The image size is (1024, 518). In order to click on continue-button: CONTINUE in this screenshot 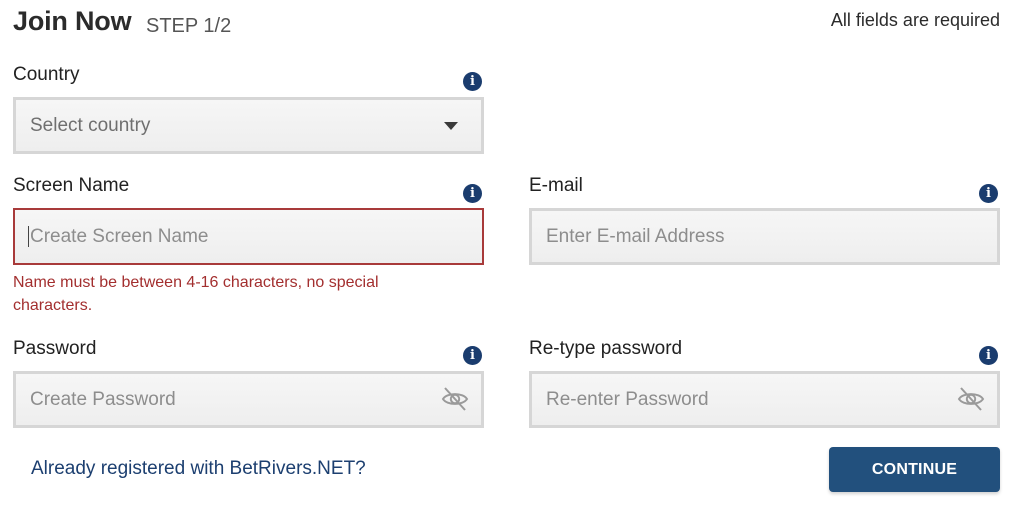, I will do `click(914, 469)`.